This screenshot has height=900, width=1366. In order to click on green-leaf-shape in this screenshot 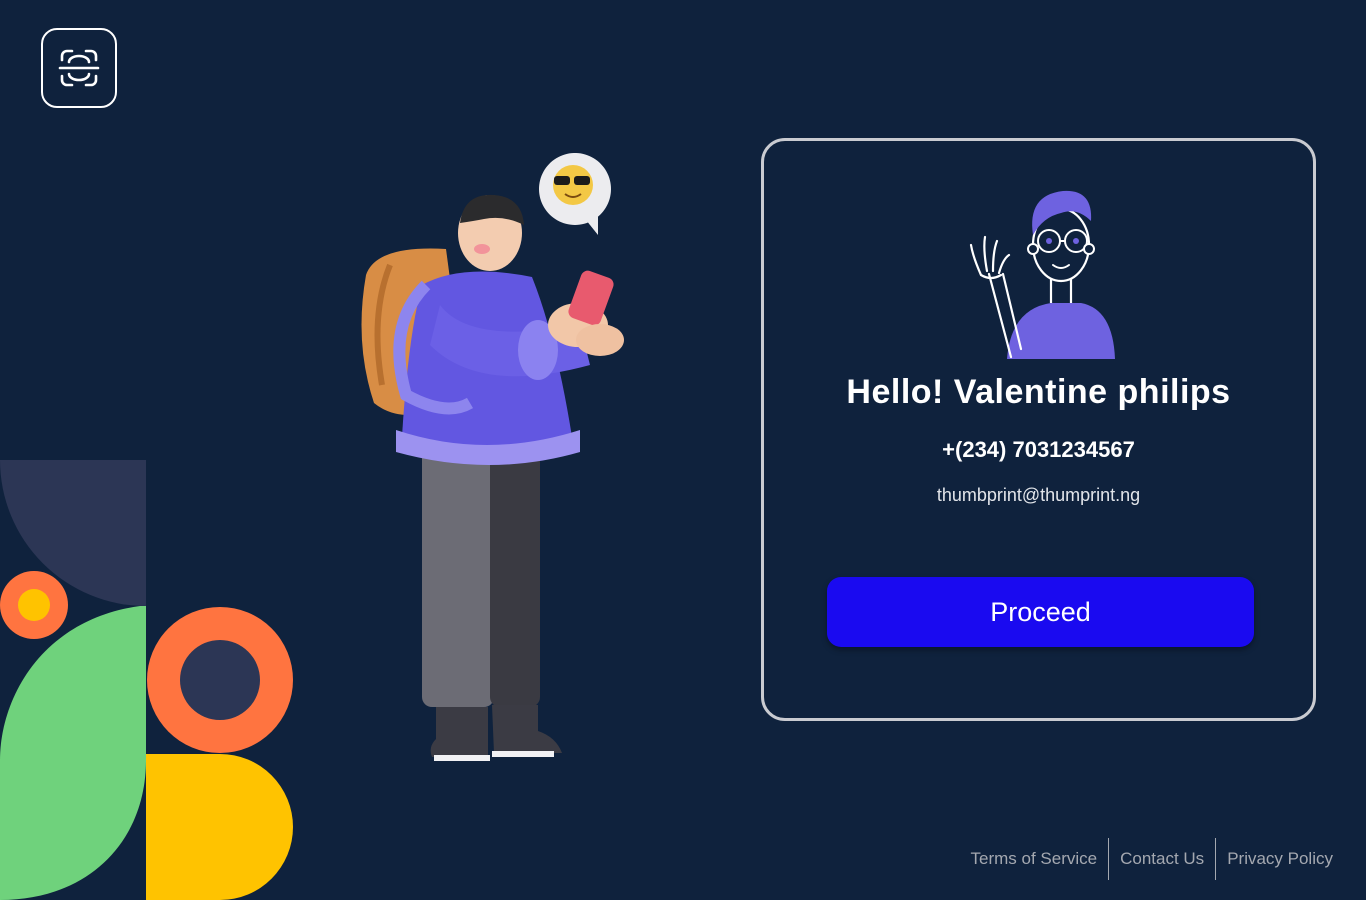, I will do `click(73, 753)`.